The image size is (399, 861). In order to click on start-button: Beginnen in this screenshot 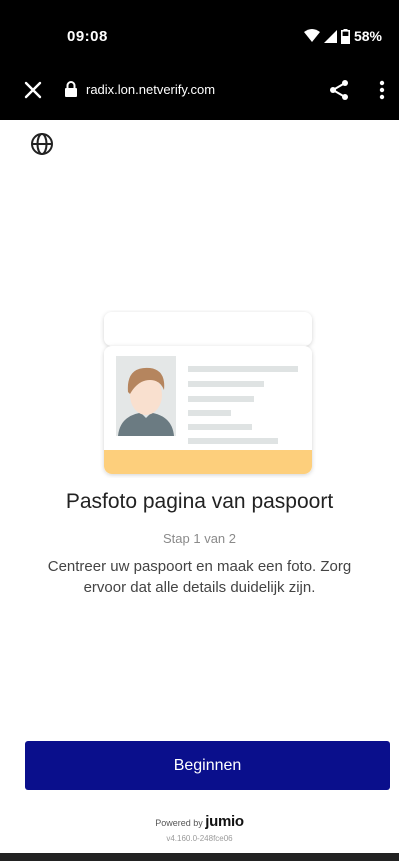, I will do `click(207, 765)`.